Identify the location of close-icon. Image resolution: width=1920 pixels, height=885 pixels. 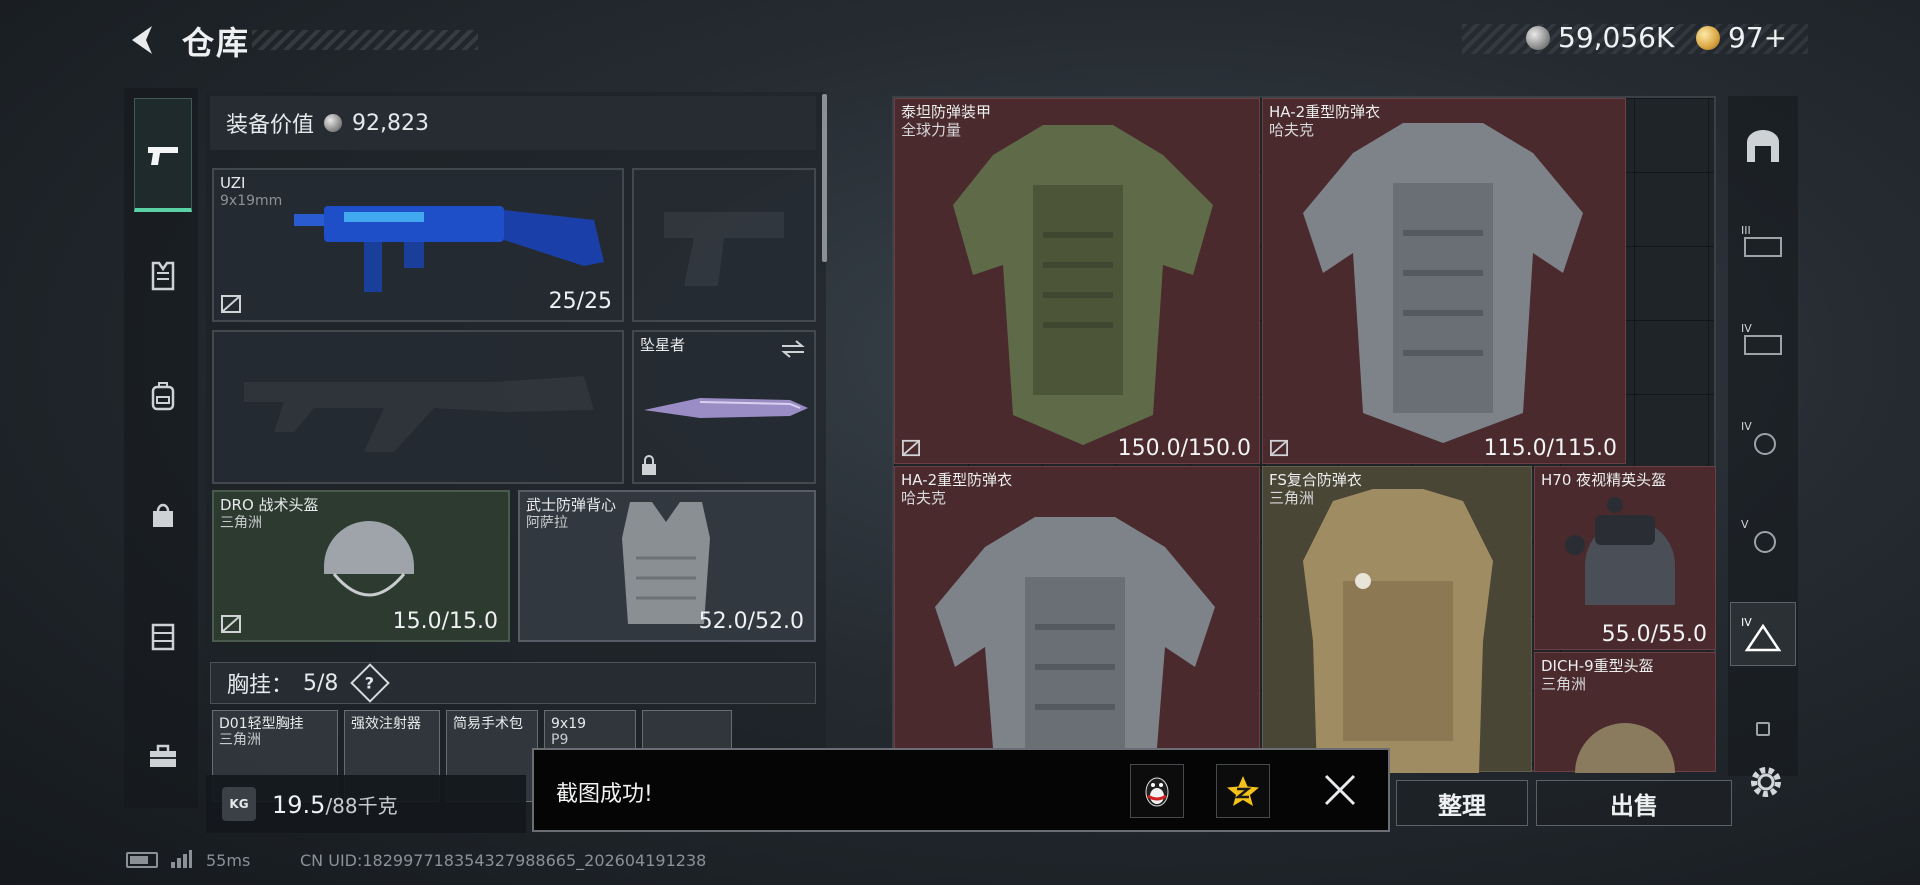
(1340, 790).